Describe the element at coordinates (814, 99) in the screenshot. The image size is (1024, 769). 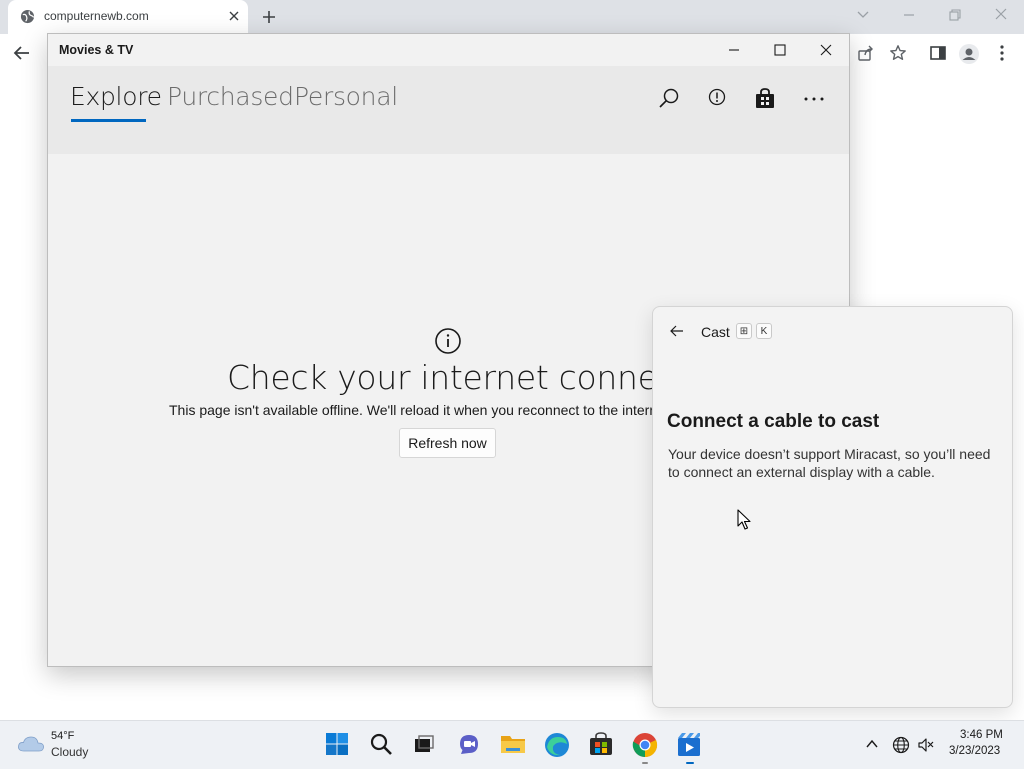
I see `more-icon` at that location.